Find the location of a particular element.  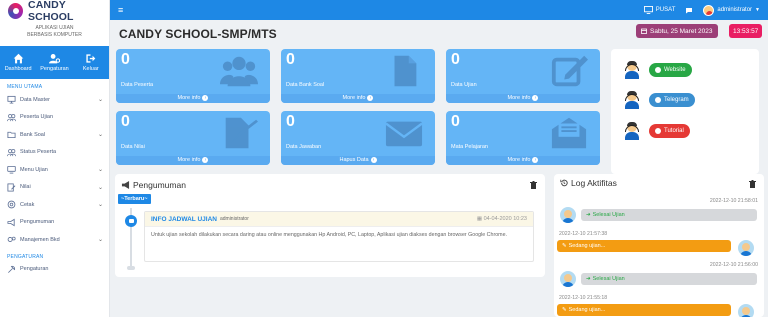

user-cog-icon is located at coordinates (54, 59).